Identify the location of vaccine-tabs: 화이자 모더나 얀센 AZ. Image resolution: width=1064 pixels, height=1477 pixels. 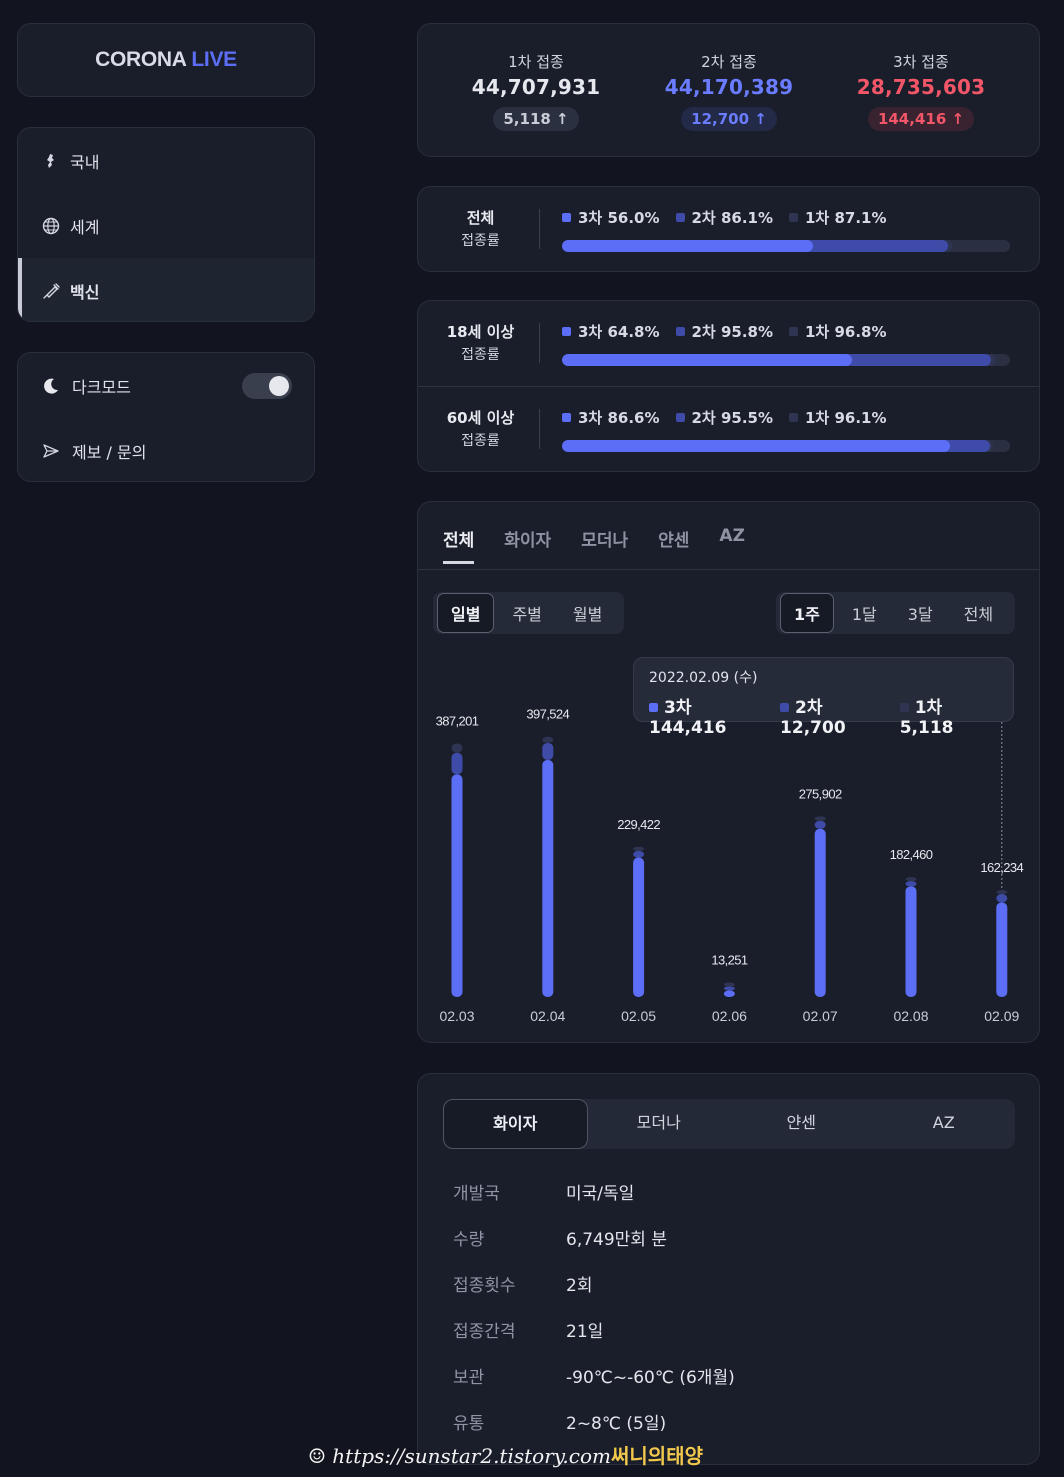
(729, 1124).